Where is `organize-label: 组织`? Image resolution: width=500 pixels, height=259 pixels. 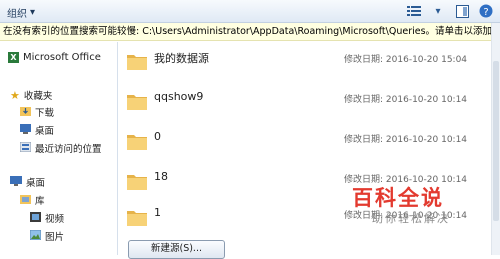 organize-label: 组织 is located at coordinates (17, 14).